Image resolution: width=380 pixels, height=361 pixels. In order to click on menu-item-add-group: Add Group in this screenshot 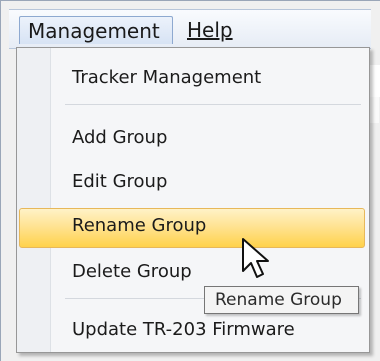, I will do `click(119, 138)`.